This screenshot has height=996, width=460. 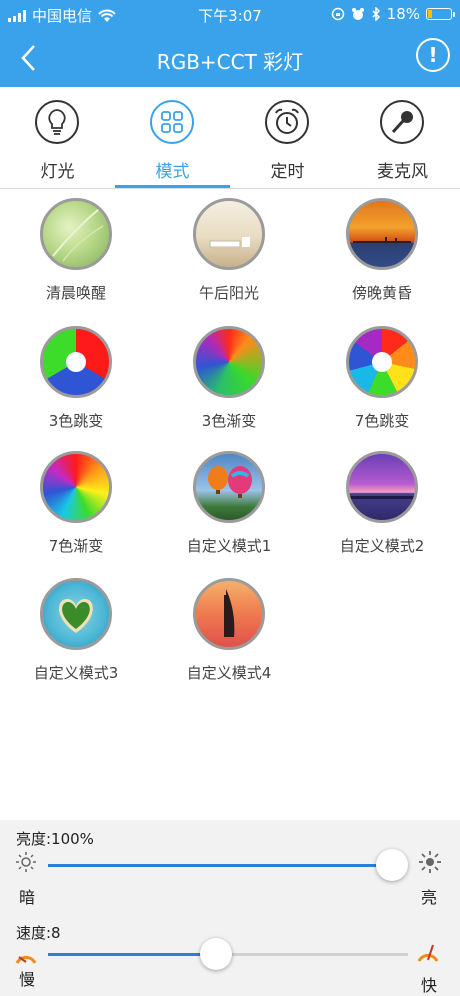 What do you see at coordinates (229, 362) in the screenshot?
I see `three-color-gradient-wheel` at bounding box center [229, 362].